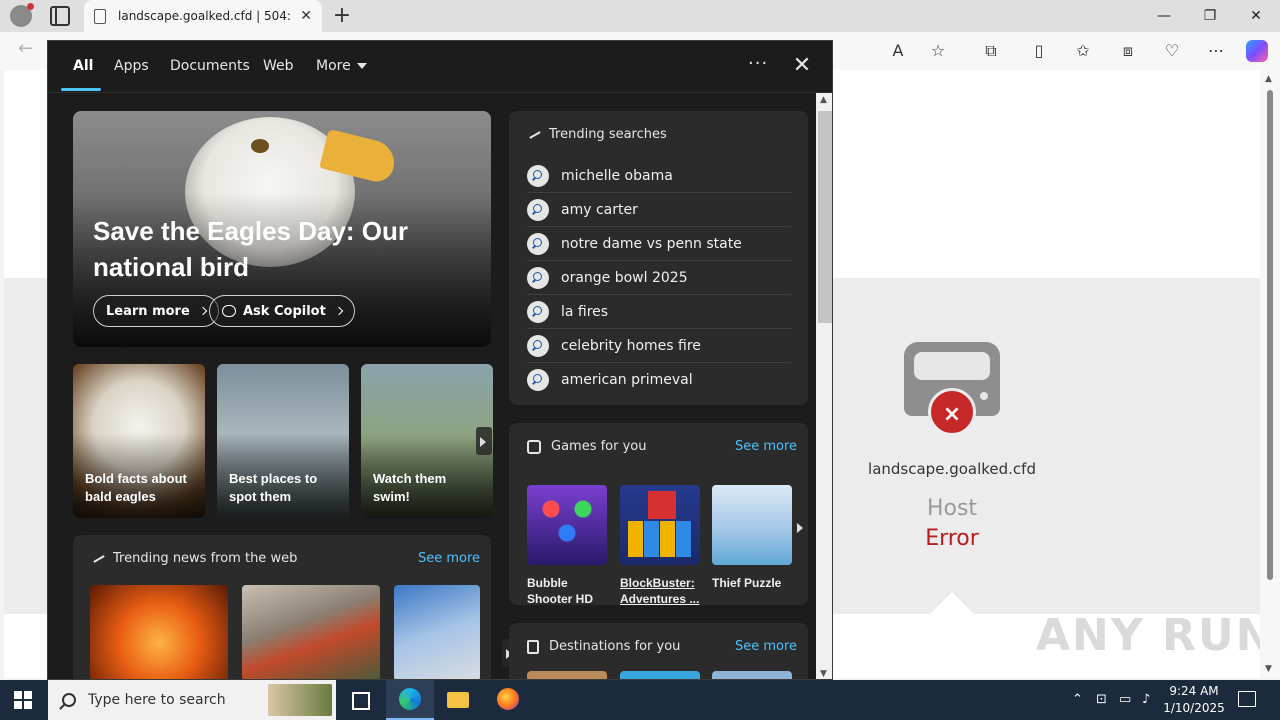 The image size is (1280, 720). Describe the element at coordinates (192, 700) in the screenshot. I see `taskbar-search-box: Type here to search` at that location.